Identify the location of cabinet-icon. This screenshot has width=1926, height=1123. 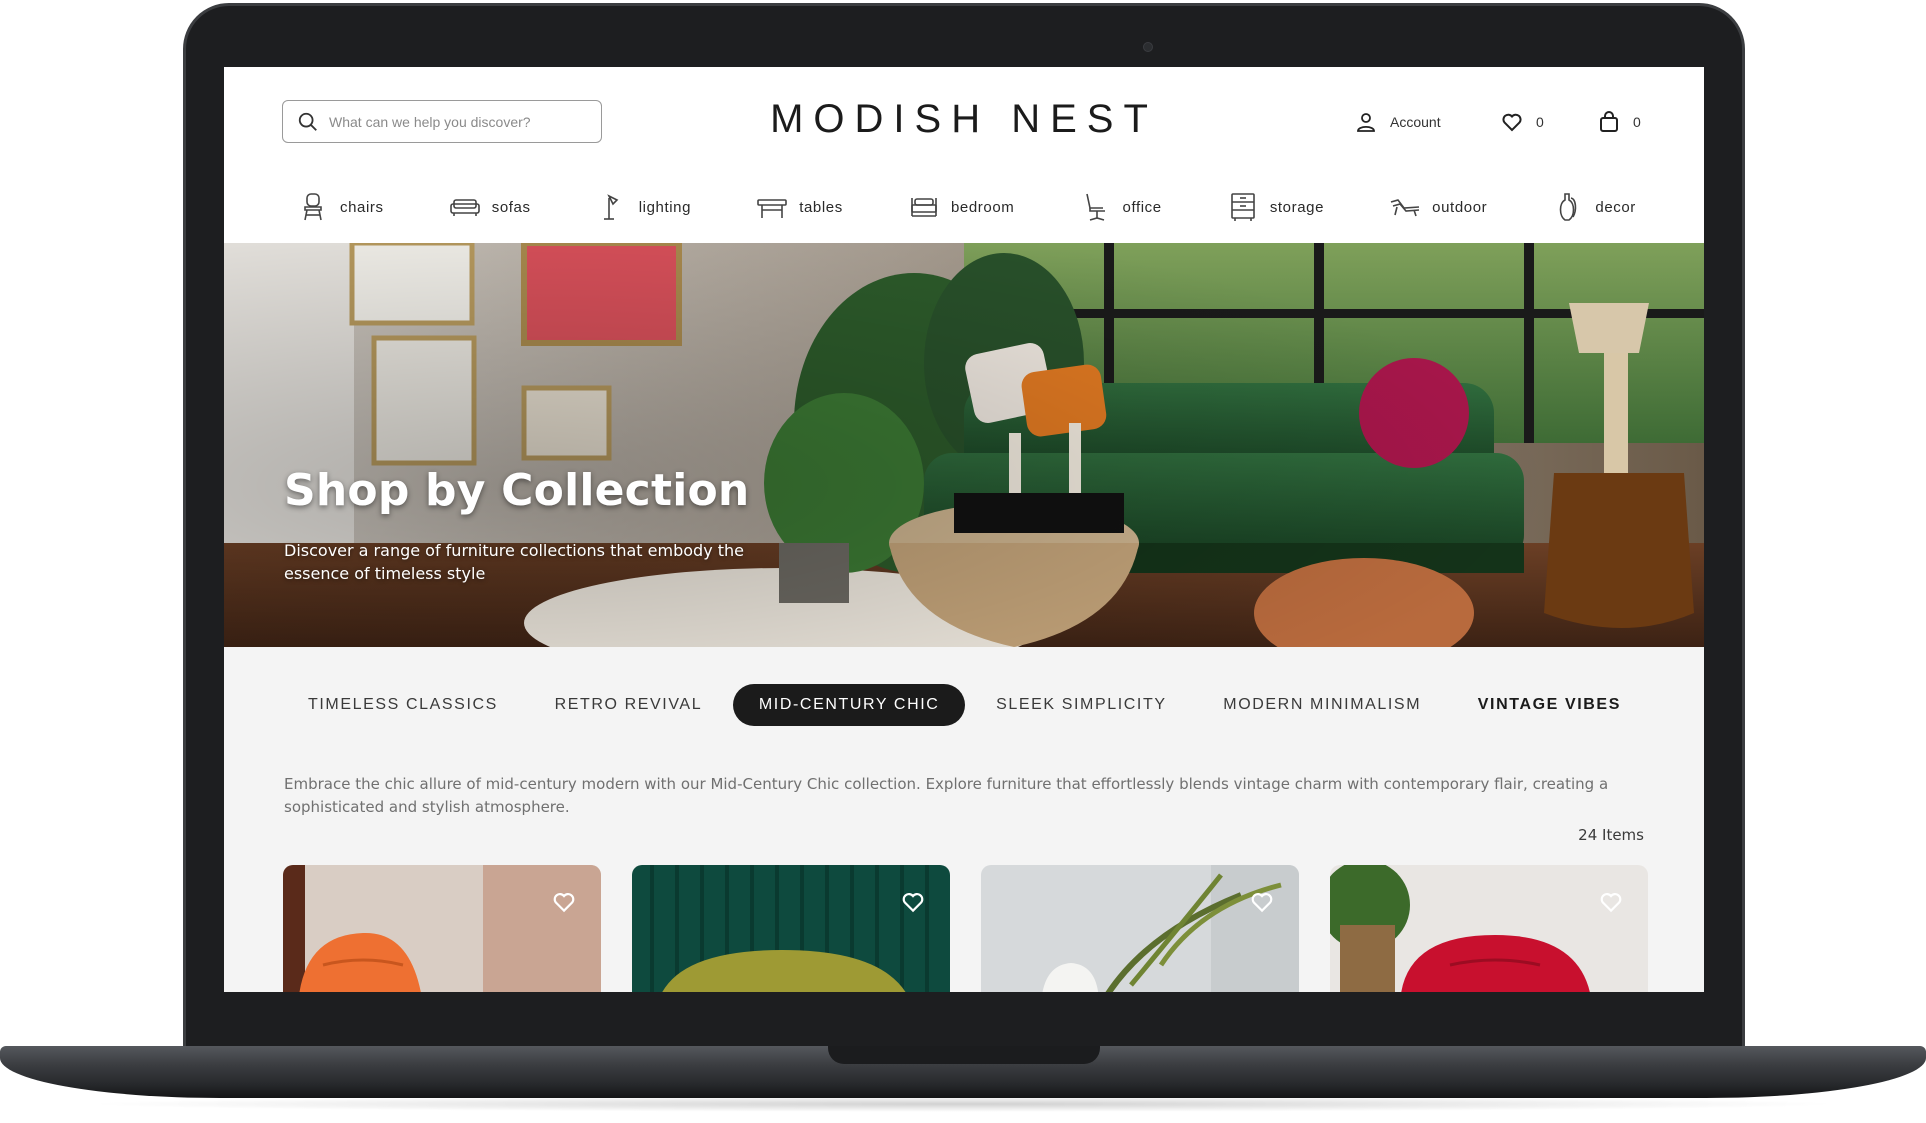
(1243, 207).